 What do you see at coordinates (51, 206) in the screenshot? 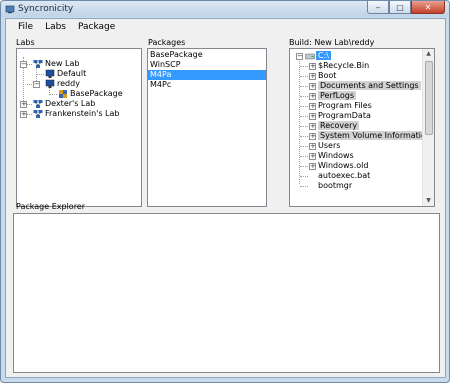
I see `package-explorer-label: Package Explorer` at bounding box center [51, 206].